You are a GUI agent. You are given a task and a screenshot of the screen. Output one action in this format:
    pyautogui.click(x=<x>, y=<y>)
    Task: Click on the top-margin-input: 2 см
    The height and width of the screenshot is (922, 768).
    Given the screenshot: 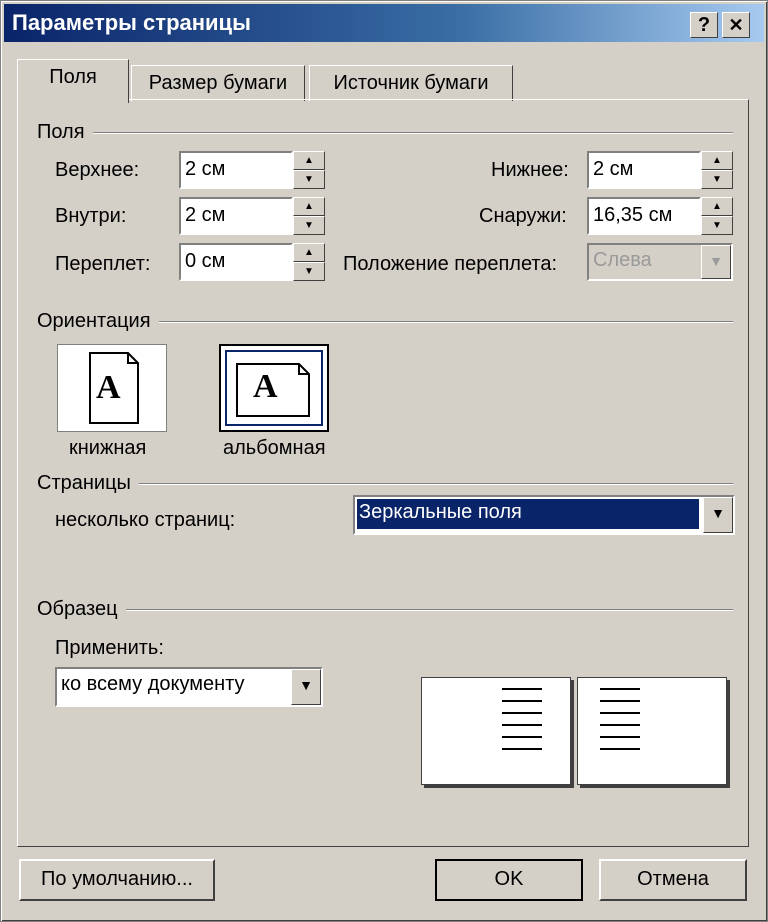 What is the action you would take?
    pyautogui.click(x=236, y=170)
    